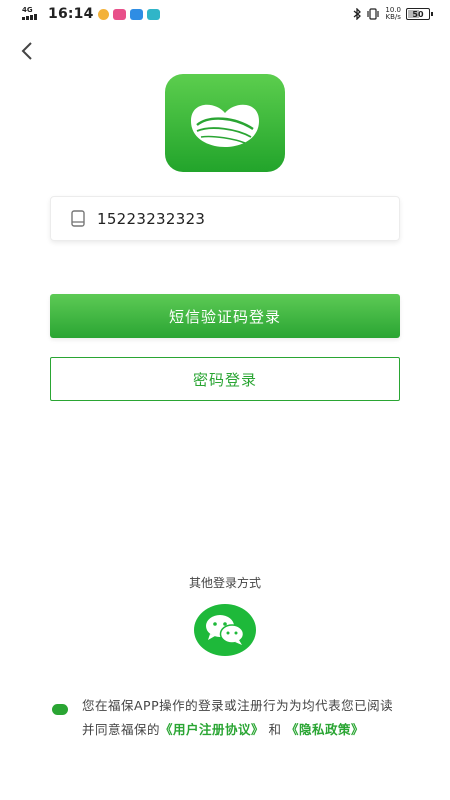 This screenshot has width=450, height=800. What do you see at coordinates (325, 729) in the screenshot?
I see `privacy-policy-link: 《隐私政策》` at bounding box center [325, 729].